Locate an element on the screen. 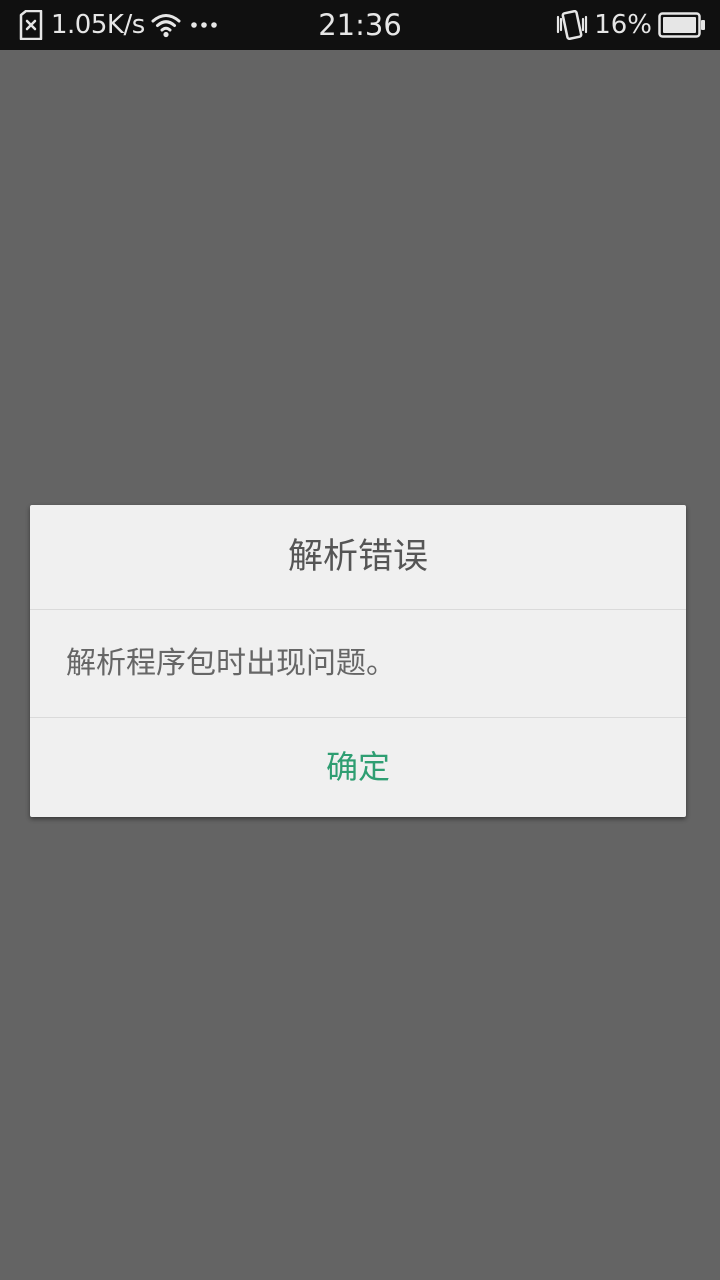 Image resolution: width=720 pixels, height=1280 pixels. dialog-title: 解析错误 is located at coordinates (357, 557).